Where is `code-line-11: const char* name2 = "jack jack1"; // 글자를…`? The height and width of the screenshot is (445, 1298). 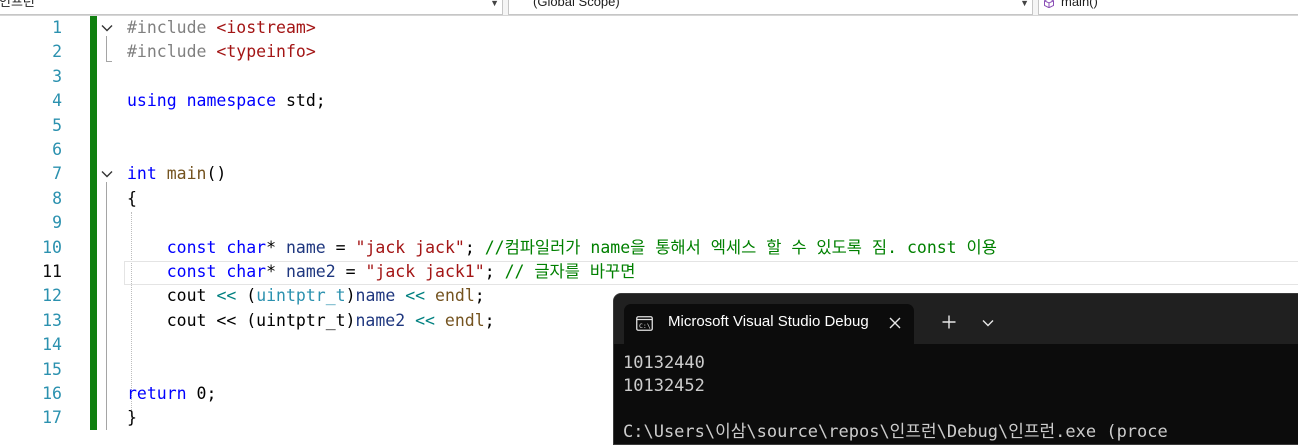 code-line-11: const char* name2 = "jack jack1"; // 글자를… is located at coordinates (381, 272).